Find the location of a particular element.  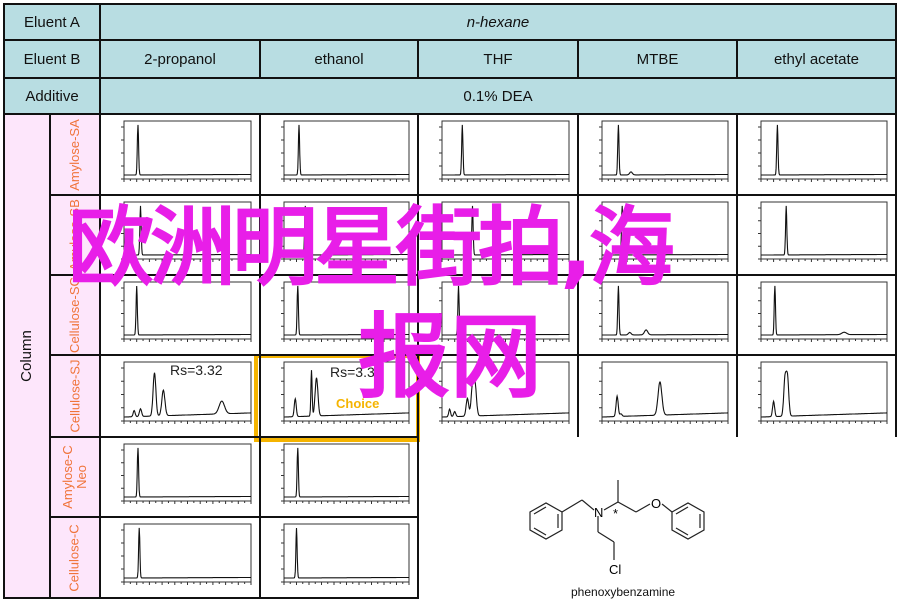

column-name: Amylose-C Neo is located at coordinates (75, 477).